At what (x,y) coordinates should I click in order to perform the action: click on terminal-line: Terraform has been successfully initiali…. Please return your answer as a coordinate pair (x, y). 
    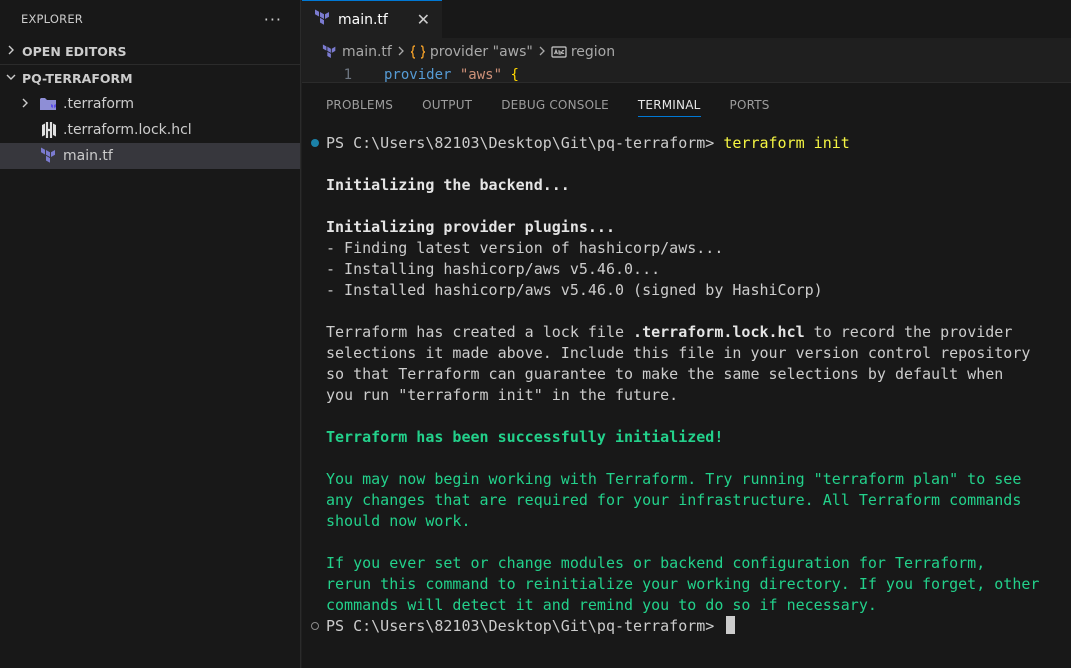
    Looking at the image, I should click on (525, 437).